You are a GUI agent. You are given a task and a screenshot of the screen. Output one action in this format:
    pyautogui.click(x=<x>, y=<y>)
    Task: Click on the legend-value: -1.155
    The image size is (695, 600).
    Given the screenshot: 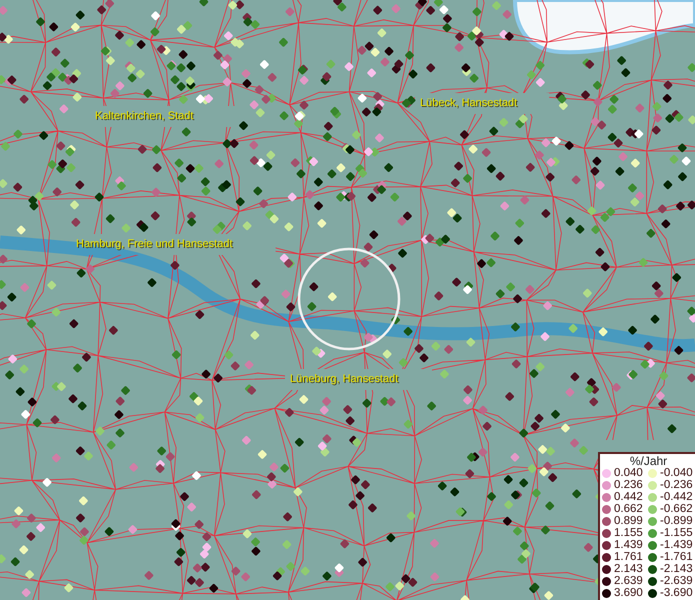 What is the action you would take?
    pyautogui.click(x=677, y=533)
    